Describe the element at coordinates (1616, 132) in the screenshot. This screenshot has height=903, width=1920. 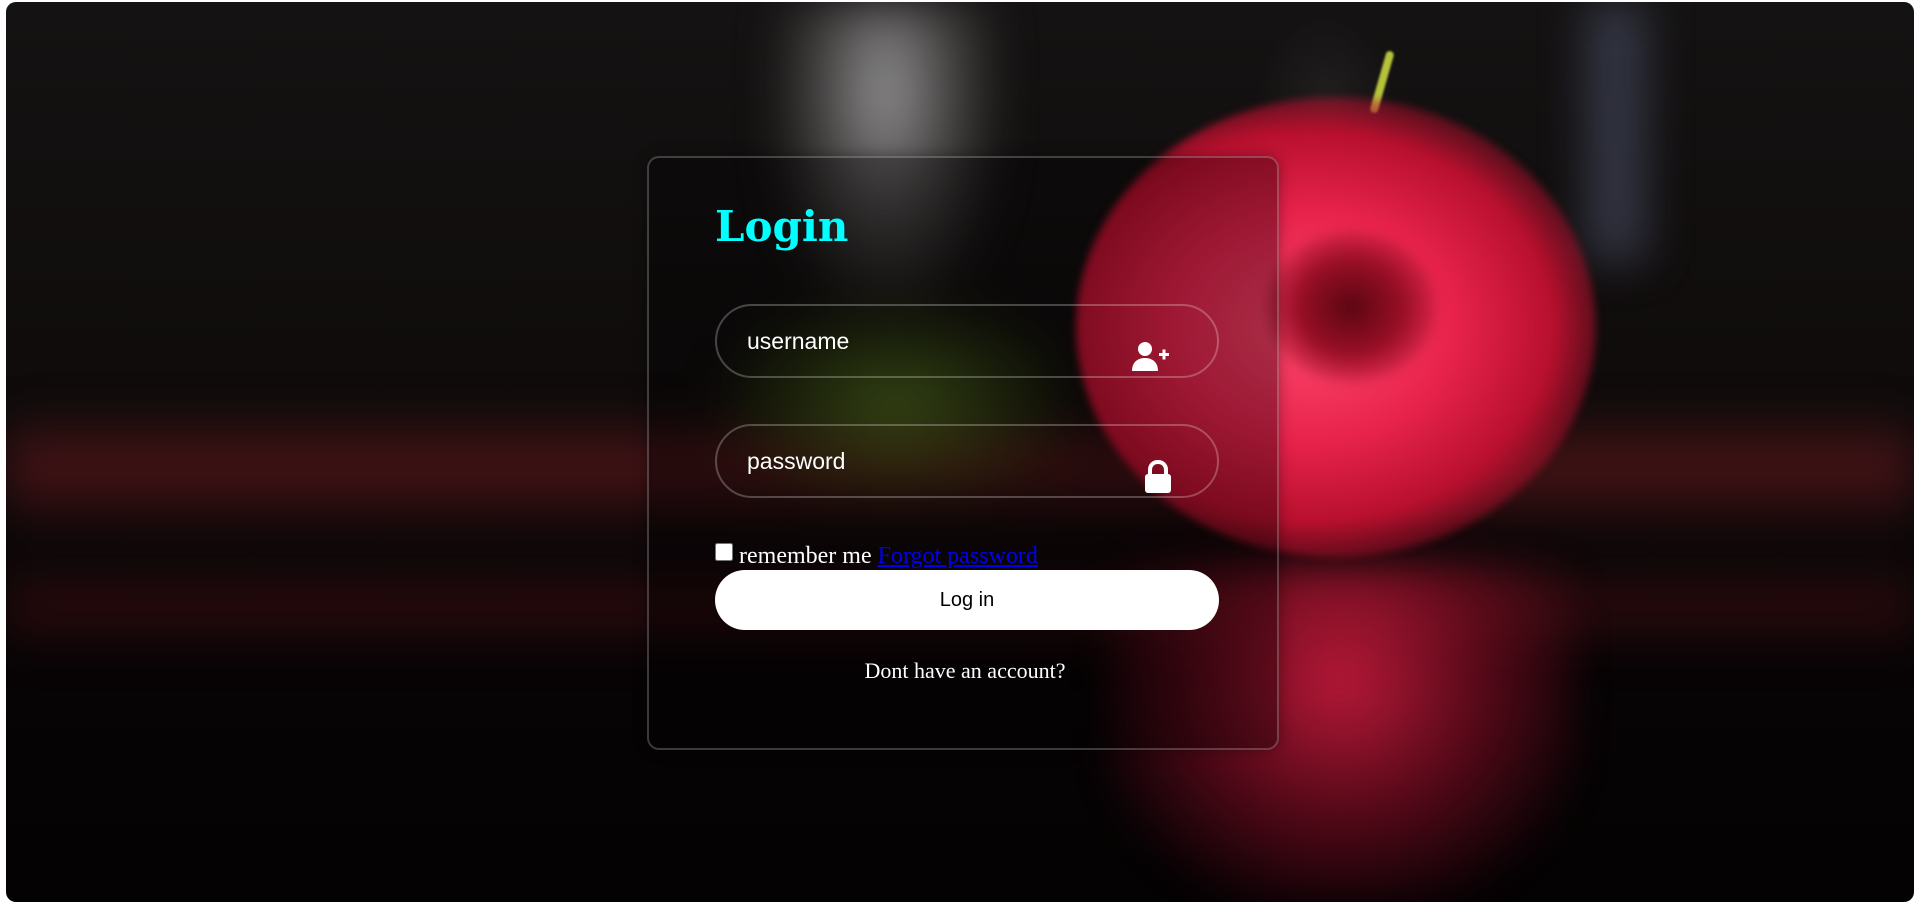
I see `background-blue-patch` at that location.